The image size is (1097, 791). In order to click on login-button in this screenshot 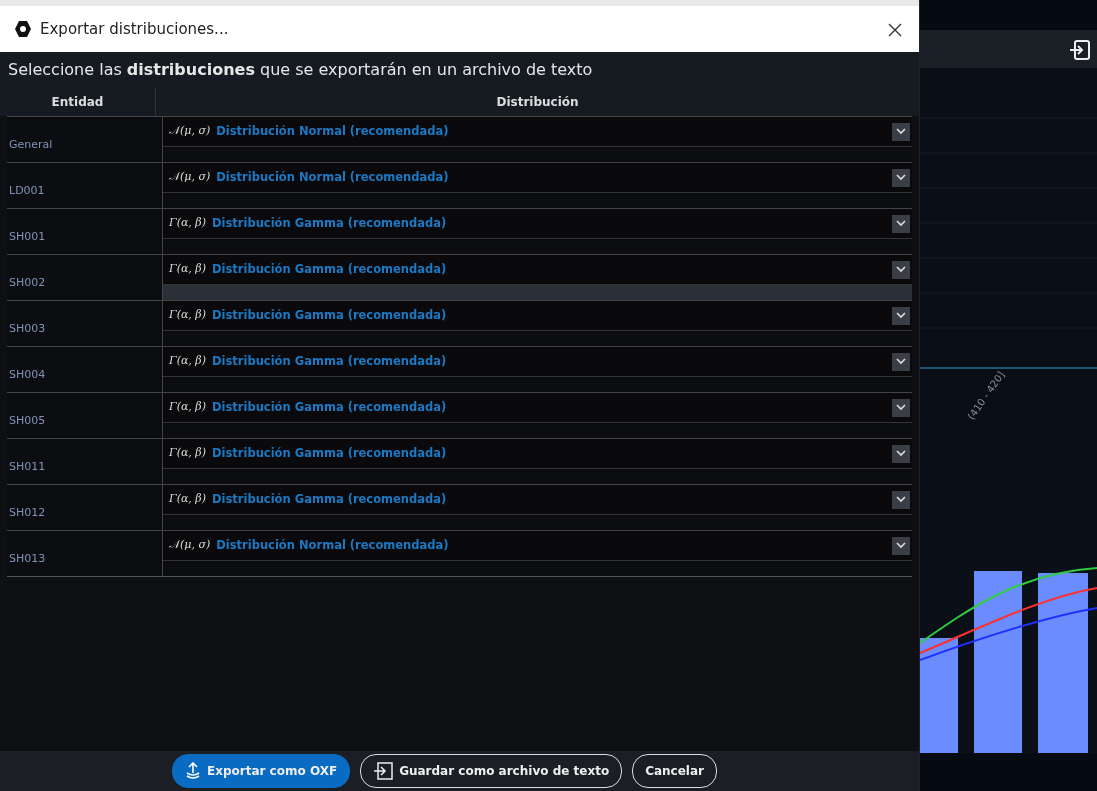, I will do `click(1080, 49)`.